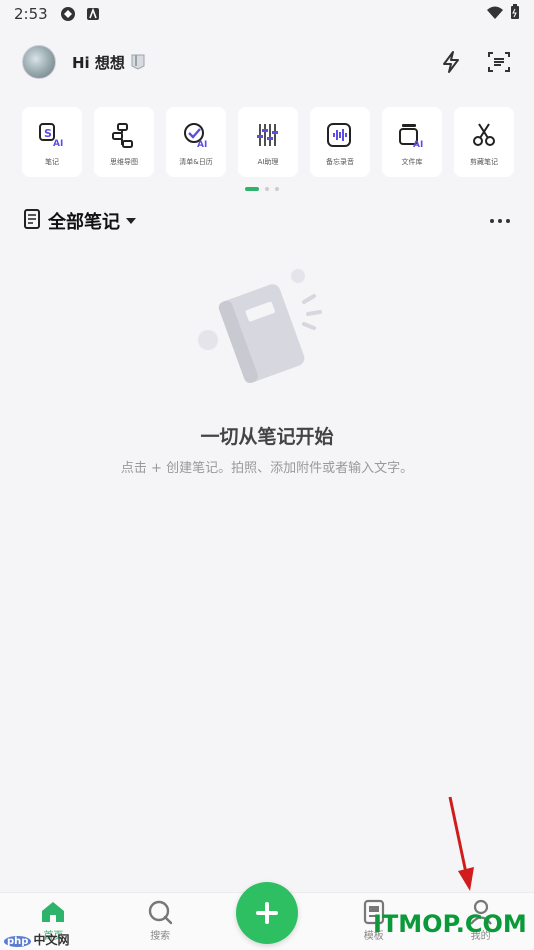 The image size is (534, 950). Describe the element at coordinates (412, 162) in the screenshot. I see `tool-label: 文件库` at that location.